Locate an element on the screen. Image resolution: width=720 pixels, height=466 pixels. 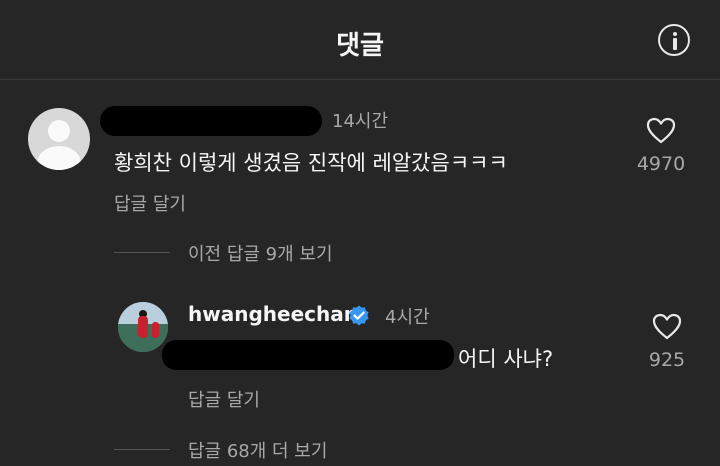
page-title: 댓글 is located at coordinates (360, 46).